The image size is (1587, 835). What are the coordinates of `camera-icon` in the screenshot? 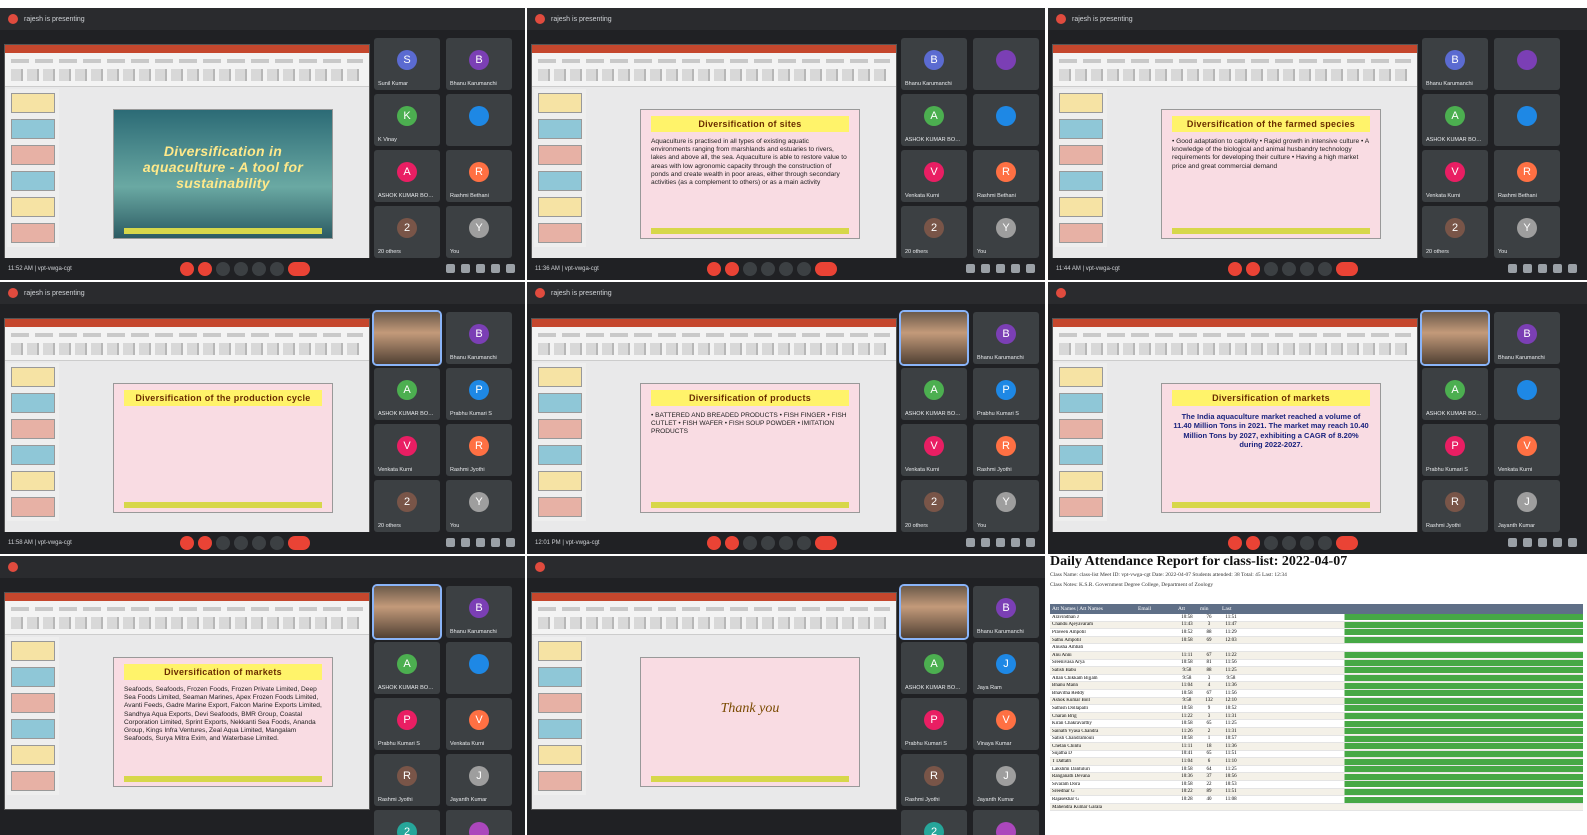 It's located at (205, 543).